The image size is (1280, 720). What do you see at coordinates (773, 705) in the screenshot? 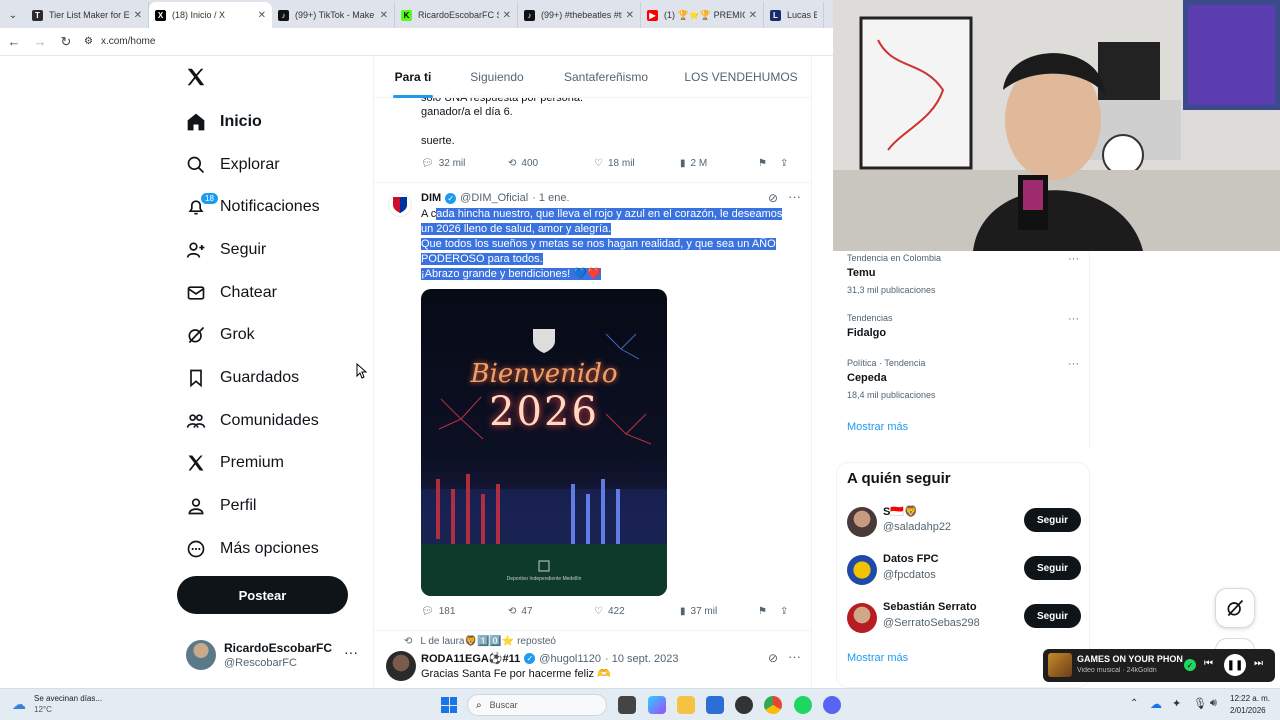
I see `chrome-icon` at bounding box center [773, 705].